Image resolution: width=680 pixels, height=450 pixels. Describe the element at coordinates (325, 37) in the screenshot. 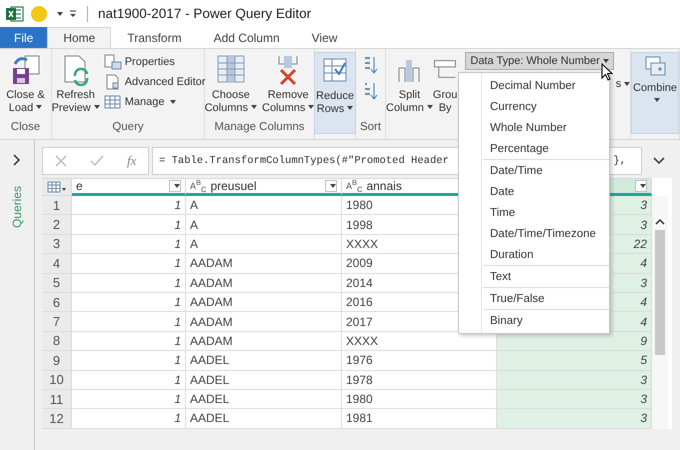

I see `ribbon-tab: View` at that location.